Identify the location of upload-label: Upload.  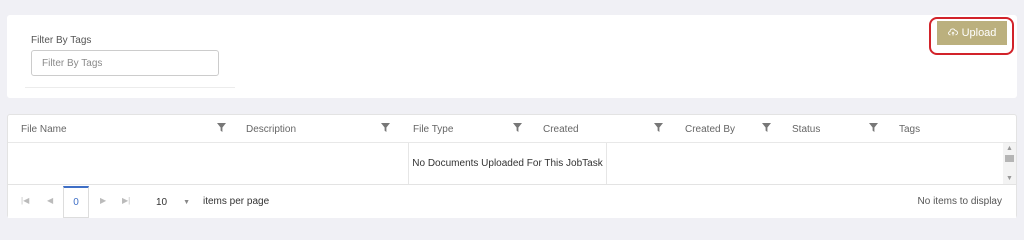
(979, 33).